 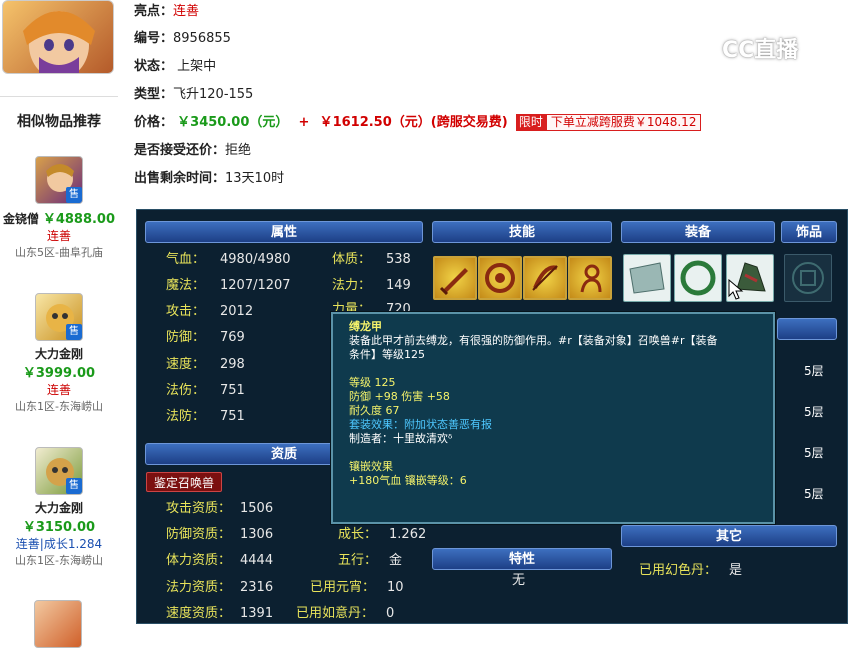 I want to click on equipment-armor, so click(x=647, y=278).